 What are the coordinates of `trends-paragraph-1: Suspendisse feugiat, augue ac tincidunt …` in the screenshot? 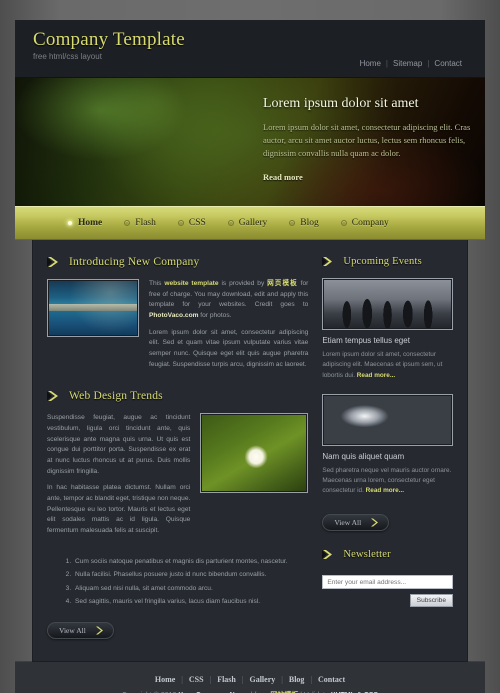 It's located at (119, 444).